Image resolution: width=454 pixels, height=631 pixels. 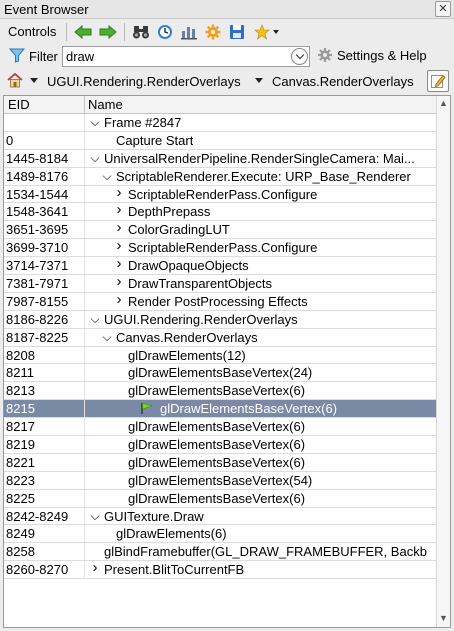 I want to click on event-name: Capture Start, so click(x=155, y=140).